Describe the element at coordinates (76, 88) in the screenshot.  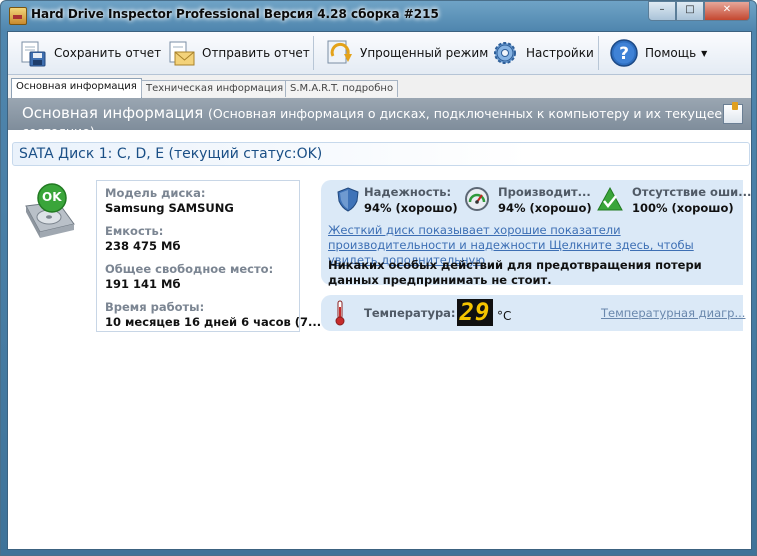
I see `tab-main-info: Основная информация` at that location.